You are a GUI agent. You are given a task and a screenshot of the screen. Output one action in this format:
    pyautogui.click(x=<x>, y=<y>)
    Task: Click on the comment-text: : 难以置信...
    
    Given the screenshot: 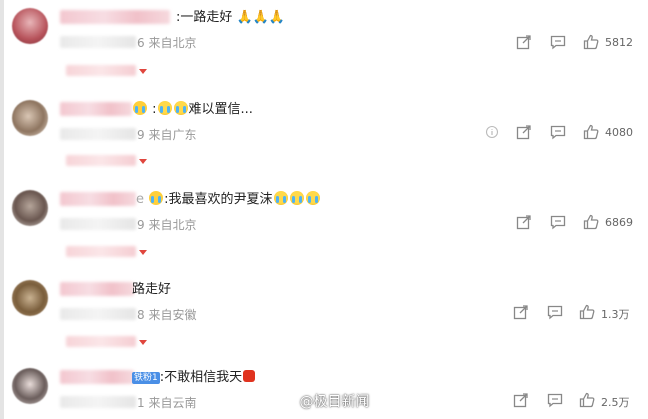 What is the action you would take?
    pyautogui.click(x=192, y=107)
    